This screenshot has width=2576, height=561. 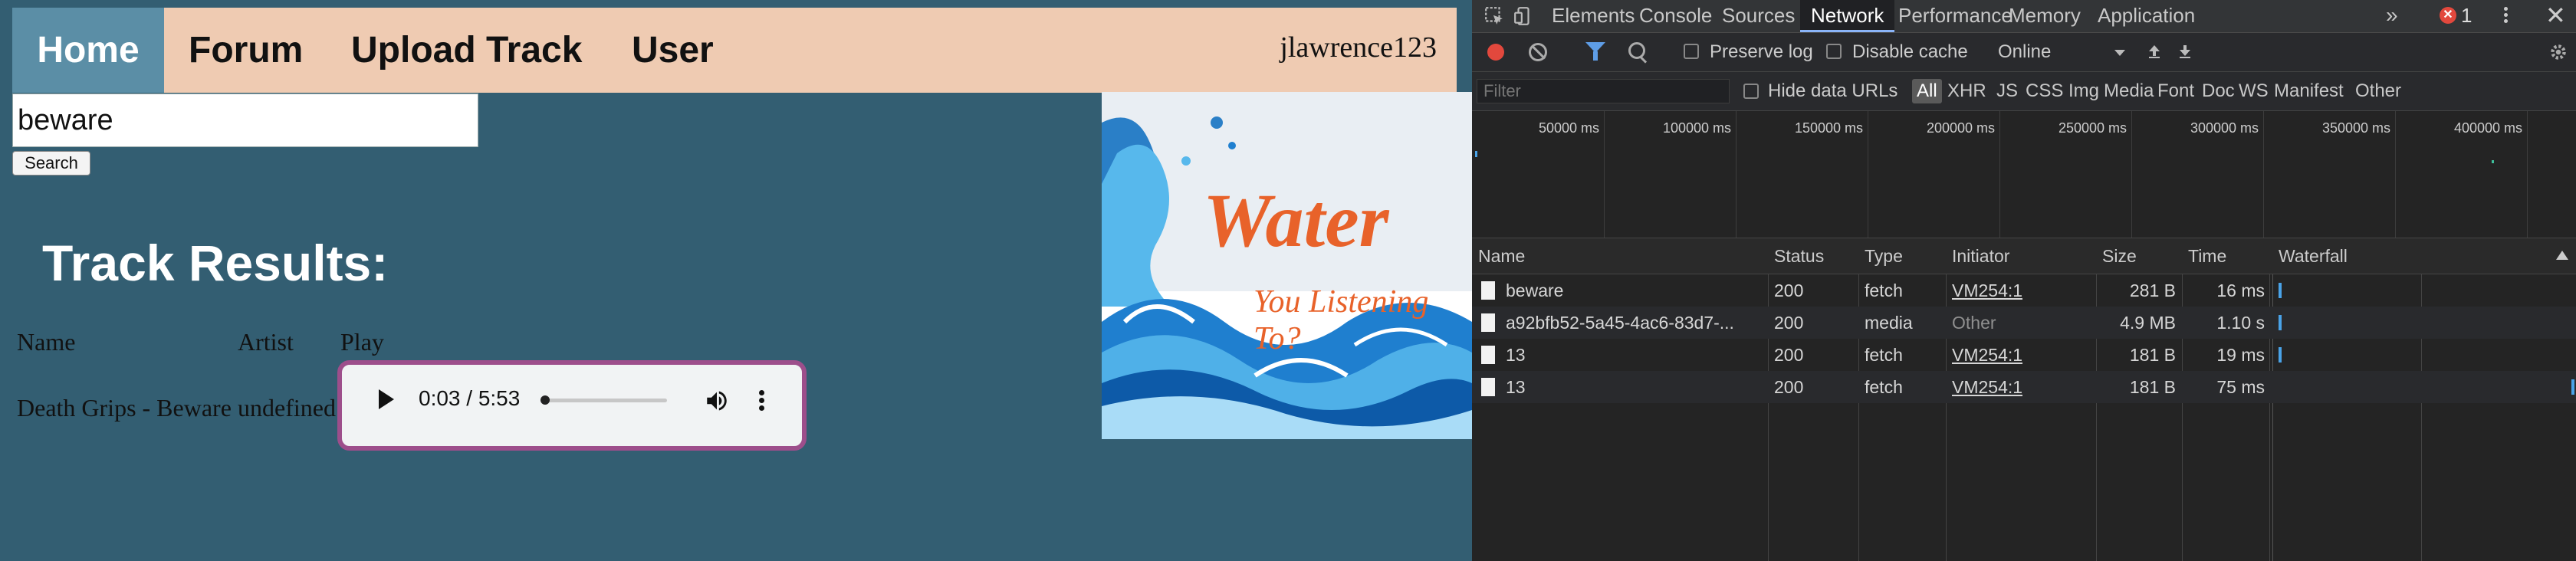 What do you see at coordinates (572, 405) in the screenshot?
I see `audio-player: 0:03 / 5:53` at bounding box center [572, 405].